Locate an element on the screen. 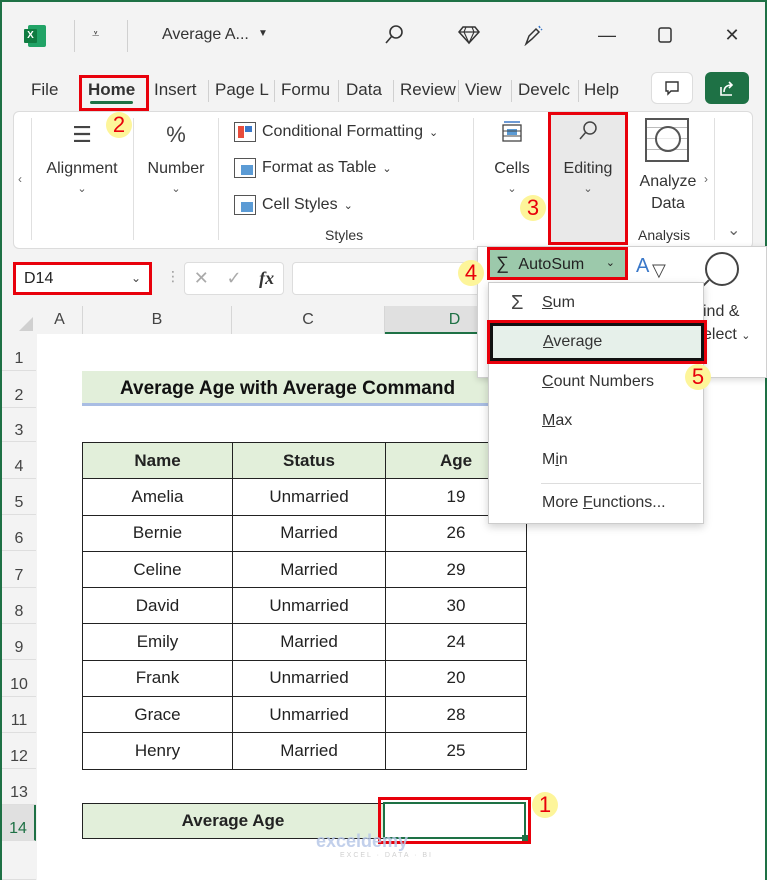  insert-function-icon: fx is located at coordinates (266, 278).